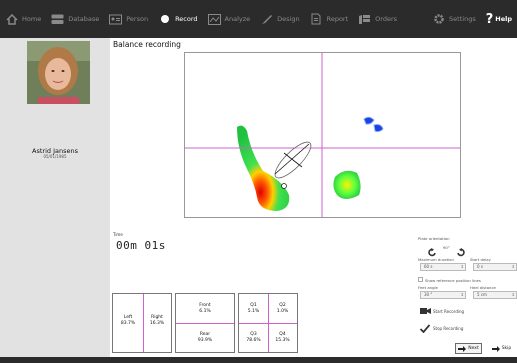 The image size is (517, 363). Describe the element at coordinates (425, 311) in the screenshot. I see `camera-icon` at that location.